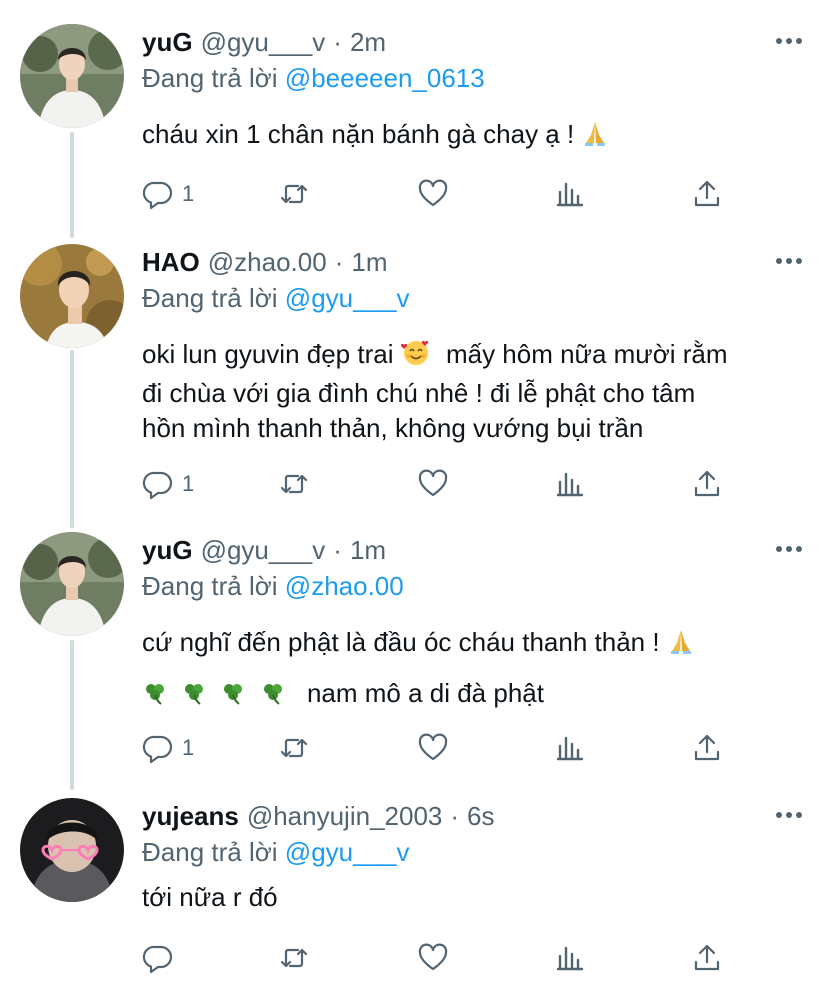 This screenshot has height=987, width=828. What do you see at coordinates (171, 262) in the screenshot?
I see `display-name: HAO` at bounding box center [171, 262].